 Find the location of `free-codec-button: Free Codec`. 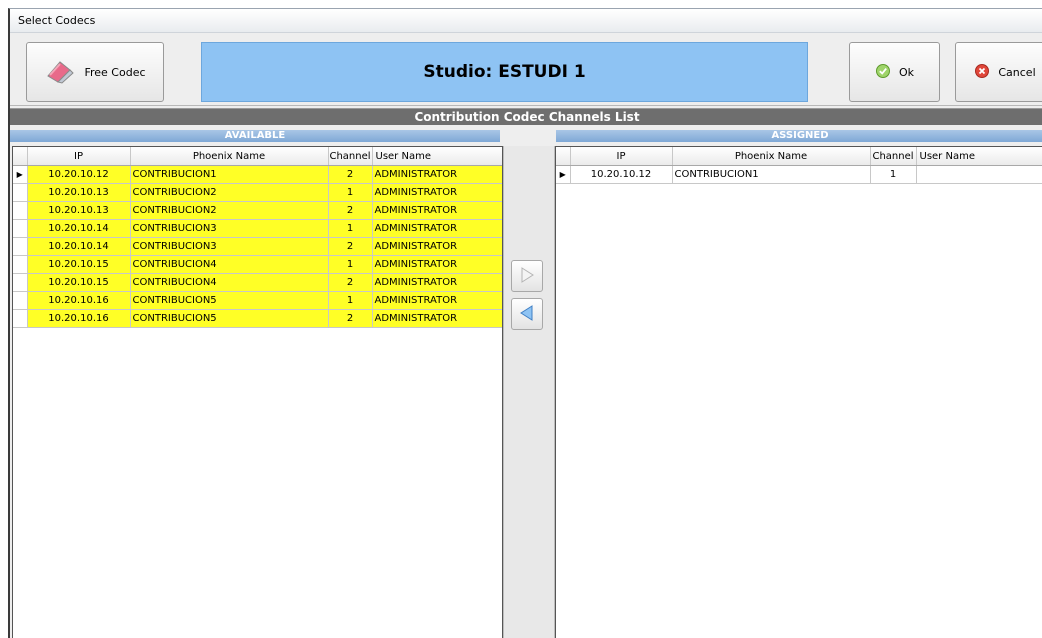

free-codec-button: Free Codec is located at coordinates (95, 72).